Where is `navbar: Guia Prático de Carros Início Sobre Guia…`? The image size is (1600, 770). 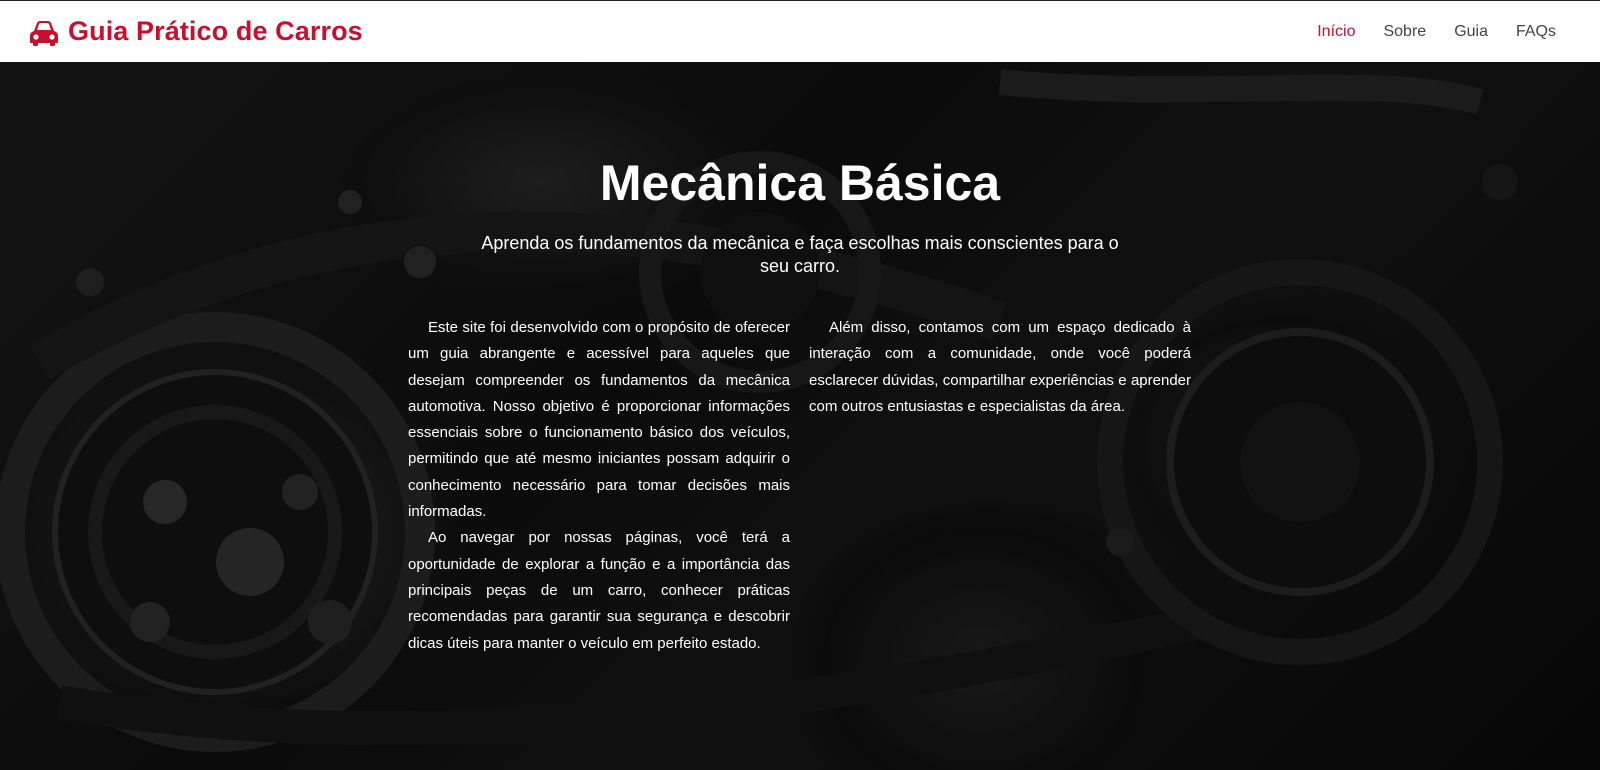 navbar: Guia Prático de Carros Início Sobre Guia… is located at coordinates (800, 31).